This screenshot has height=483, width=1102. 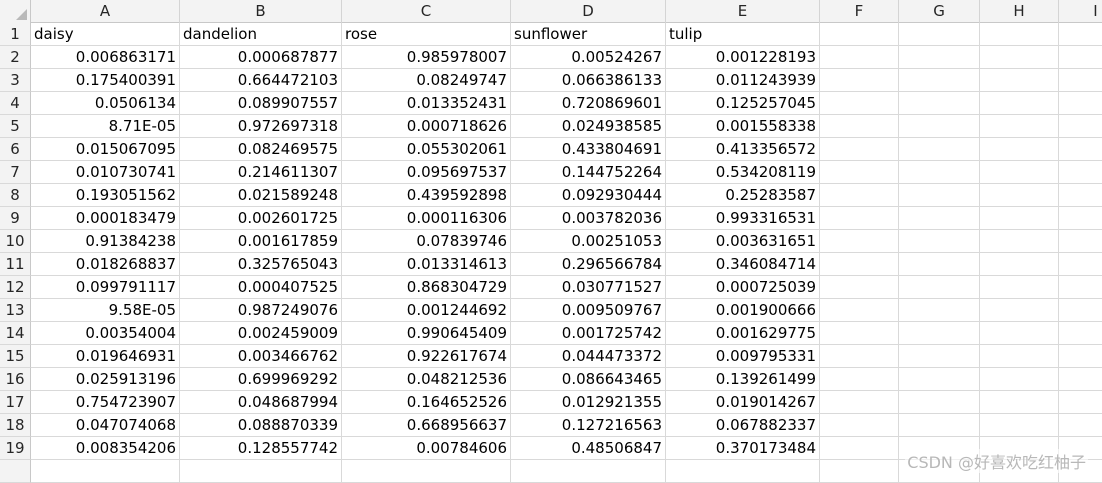 I want to click on row-header: 5, so click(x=15, y=126).